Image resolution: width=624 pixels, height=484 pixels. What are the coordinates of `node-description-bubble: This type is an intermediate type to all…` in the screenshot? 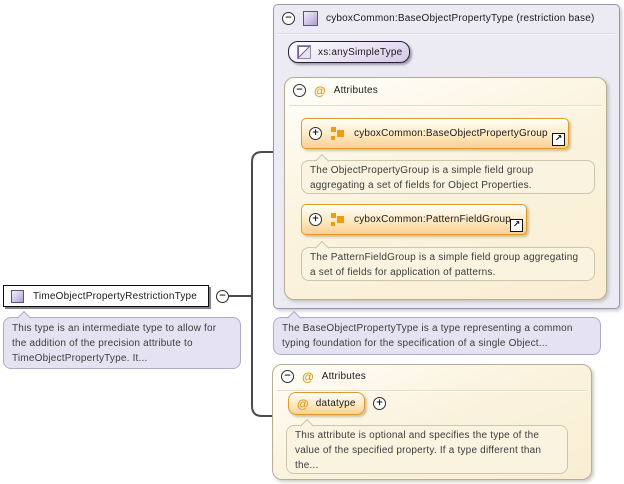 It's located at (122, 343).